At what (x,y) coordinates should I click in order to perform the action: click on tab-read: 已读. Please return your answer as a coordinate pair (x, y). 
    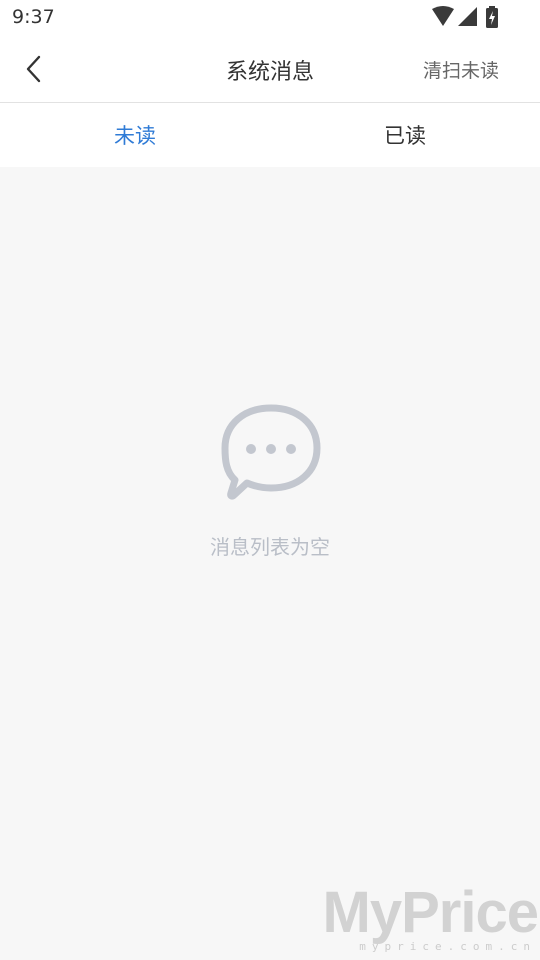
    Looking at the image, I should click on (405, 135).